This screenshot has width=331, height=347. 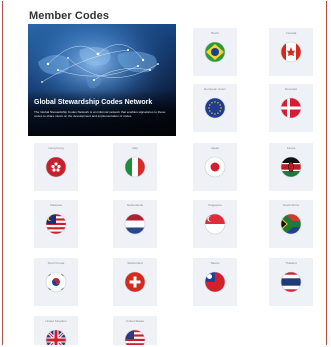 I want to click on switzerland-flag-icon, so click(x=135, y=282).